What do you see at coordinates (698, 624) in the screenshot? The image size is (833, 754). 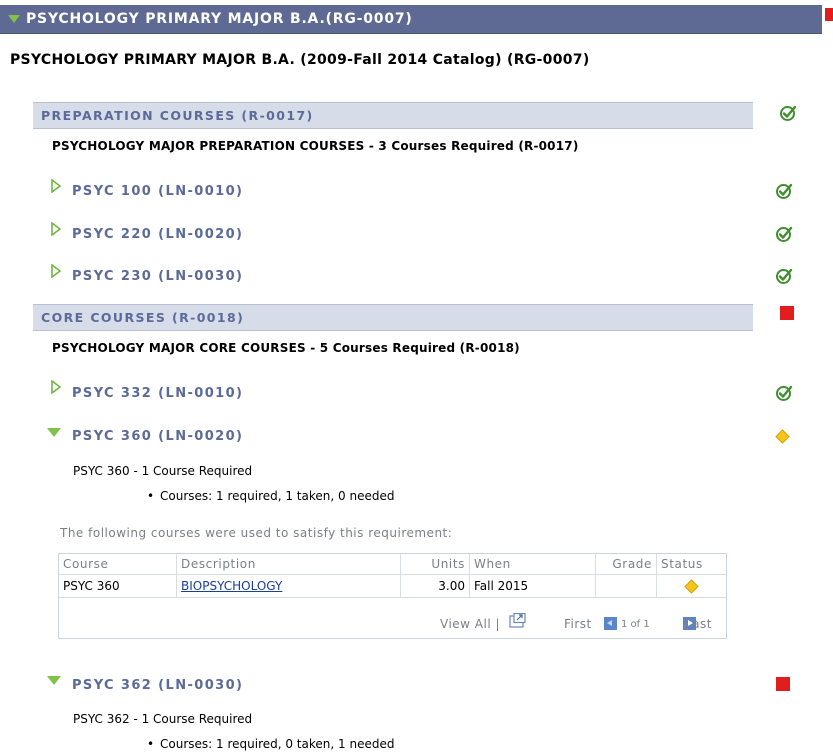 I see `last-page-label: Last` at bounding box center [698, 624].